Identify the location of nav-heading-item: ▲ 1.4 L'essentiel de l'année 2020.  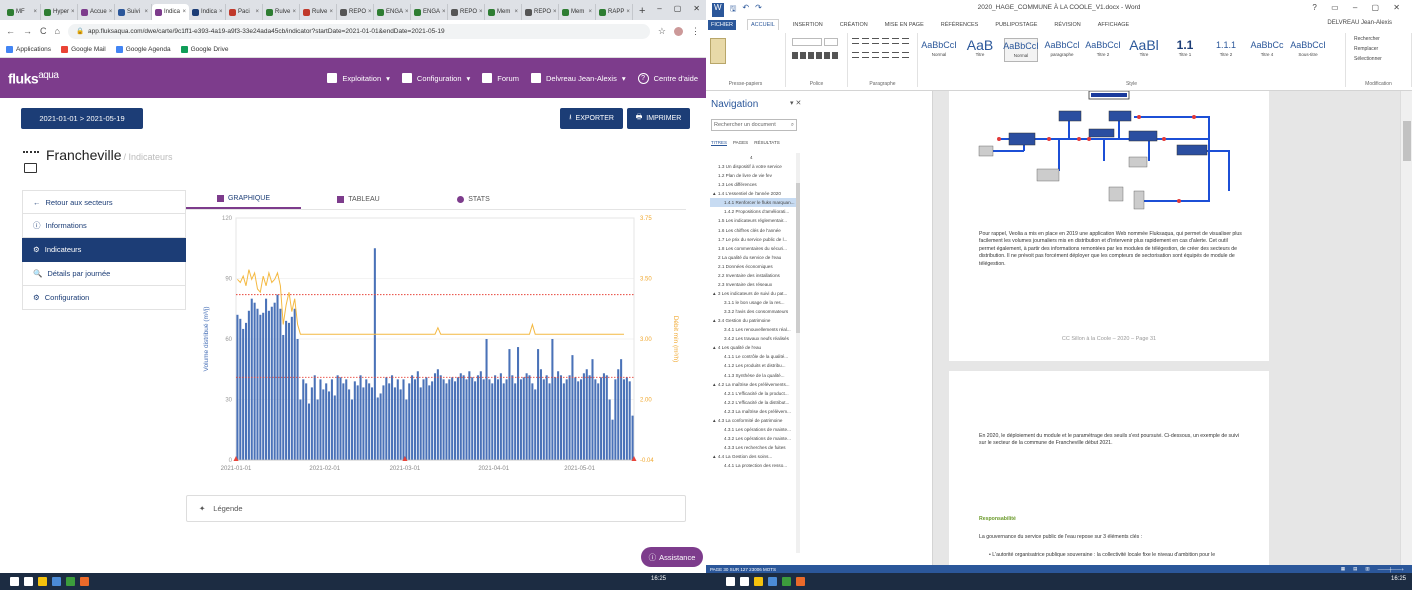
(755, 193).